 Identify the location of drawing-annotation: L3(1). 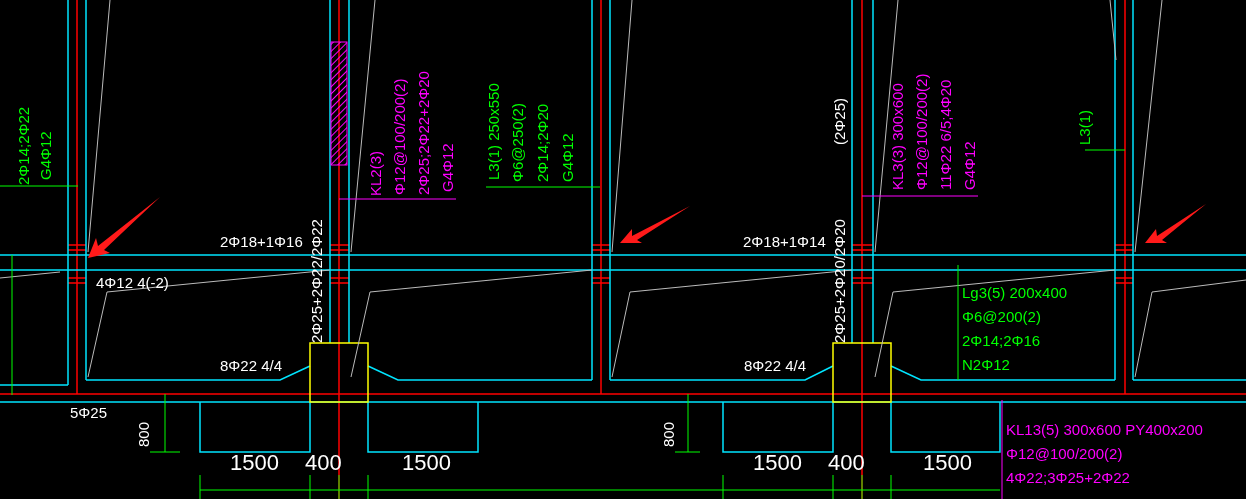
(1085, 127).